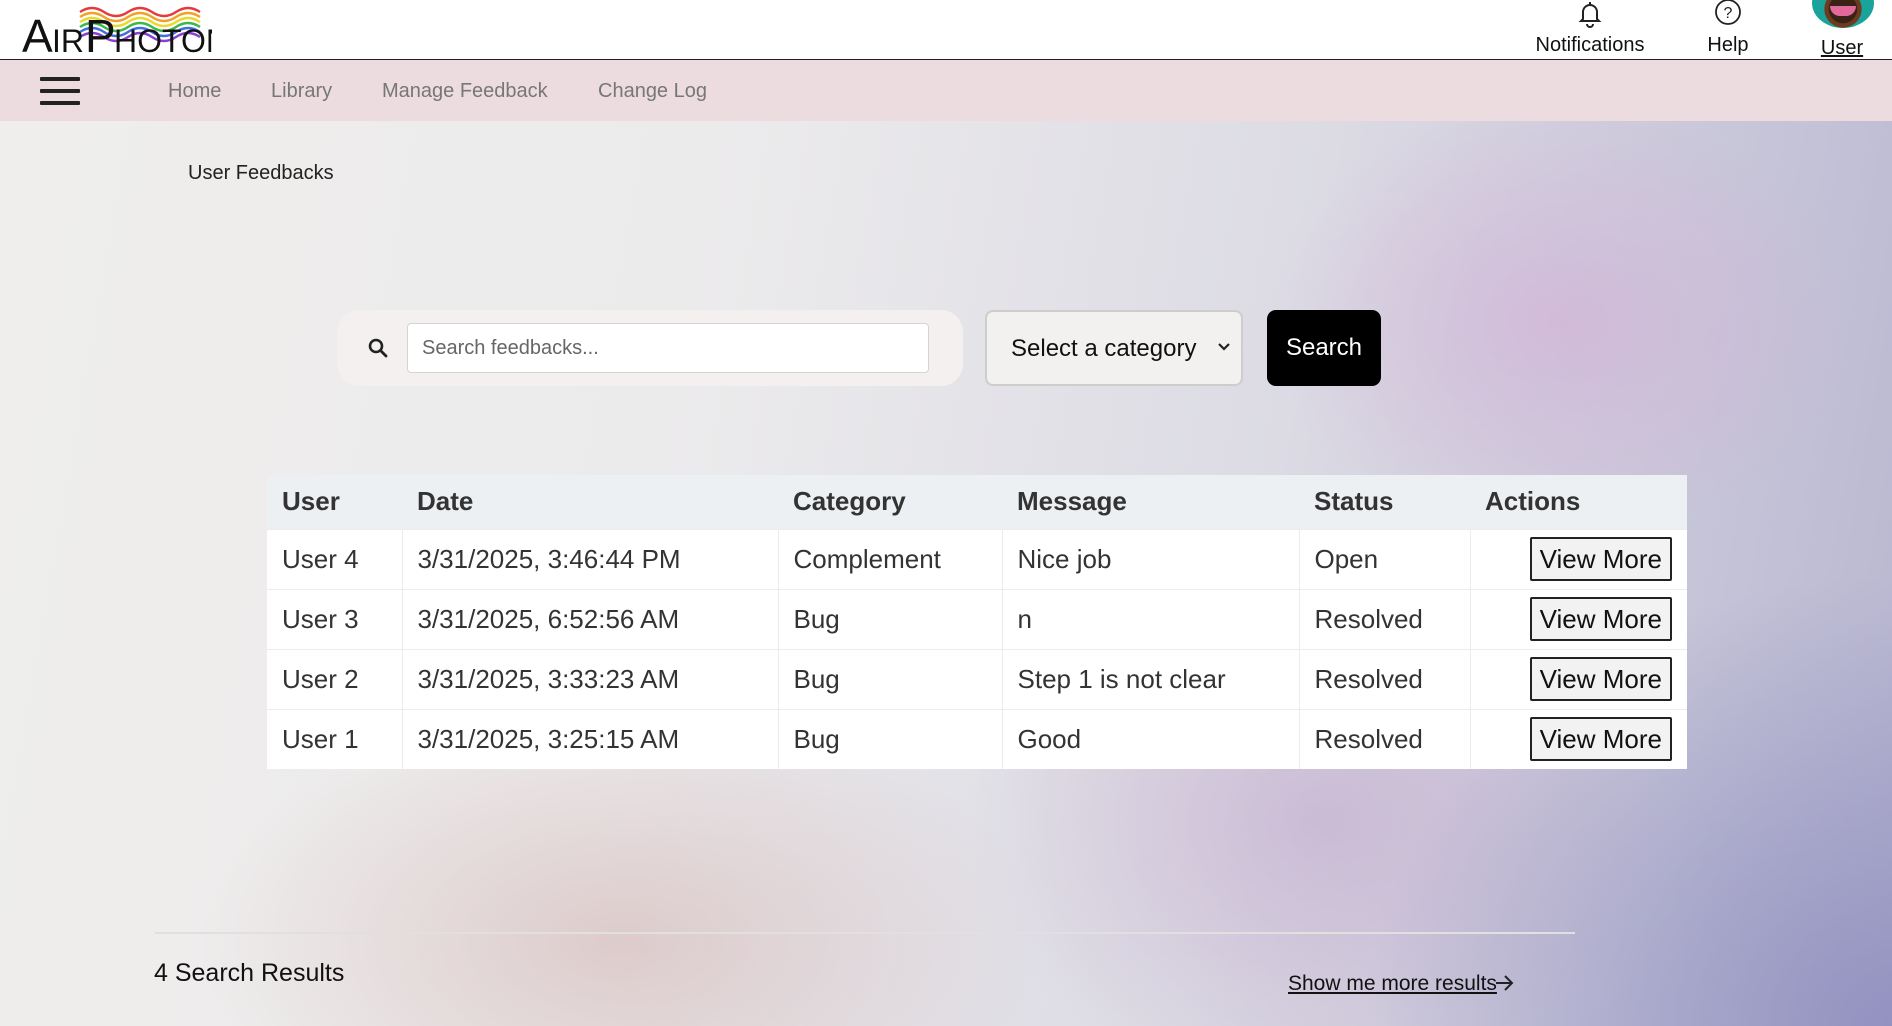 Image resolution: width=1892 pixels, height=1026 pixels. What do you see at coordinates (60, 91) in the screenshot?
I see `hamburger-icon` at bounding box center [60, 91].